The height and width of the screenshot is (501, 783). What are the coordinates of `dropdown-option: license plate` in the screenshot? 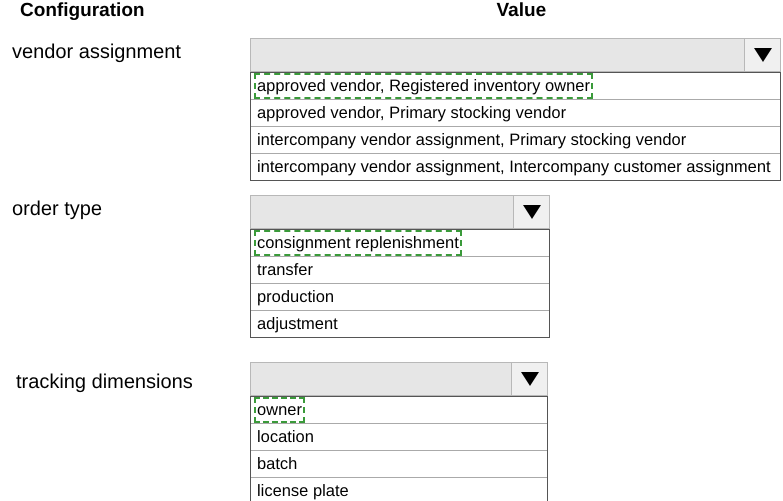 It's located at (303, 489).